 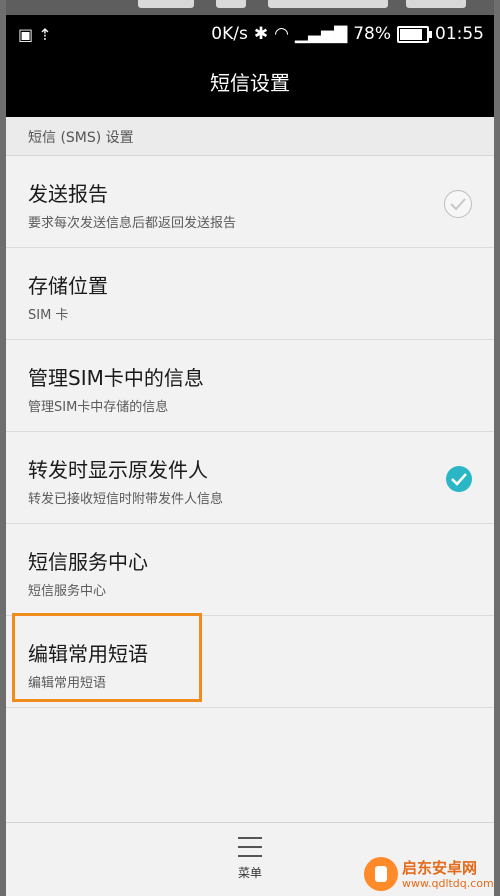 I want to click on status-right-icons: 0K/s ✱ ◠ ▁▃▅▇ 78% 01:55, so click(x=347, y=34).